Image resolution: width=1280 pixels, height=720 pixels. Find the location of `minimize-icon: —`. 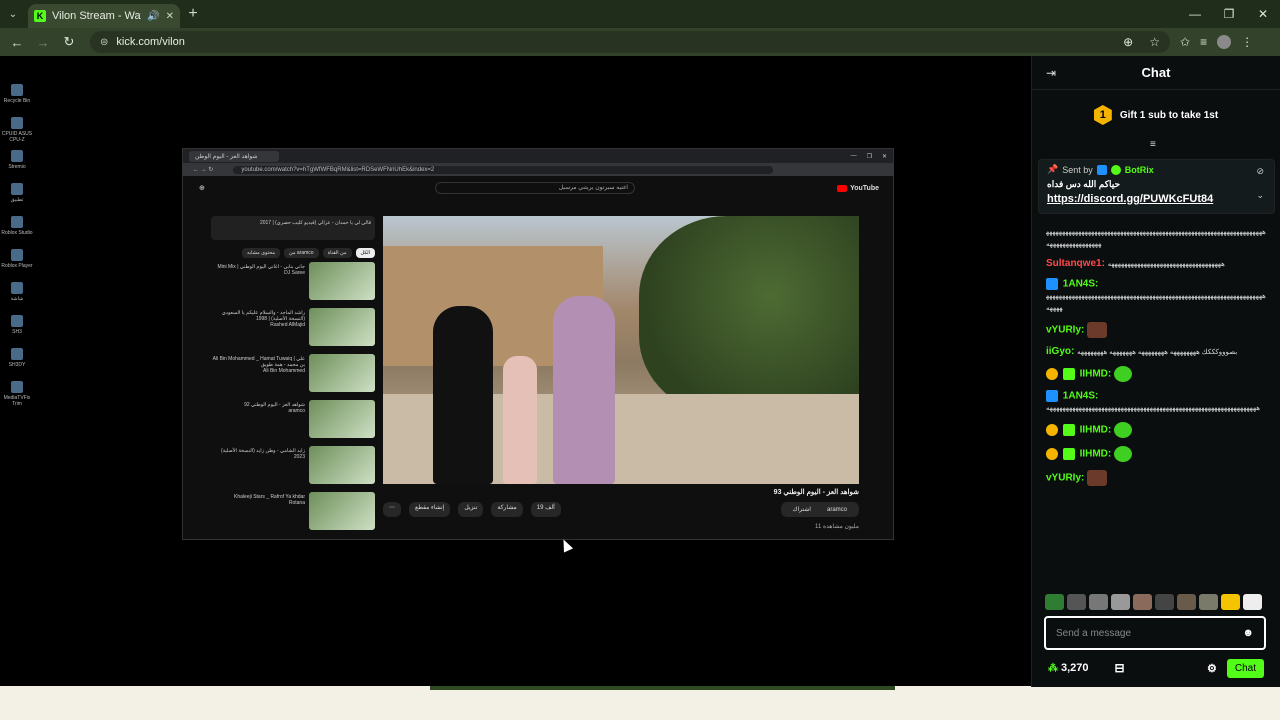

minimize-icon: — is located at coordinates (1195, 14).